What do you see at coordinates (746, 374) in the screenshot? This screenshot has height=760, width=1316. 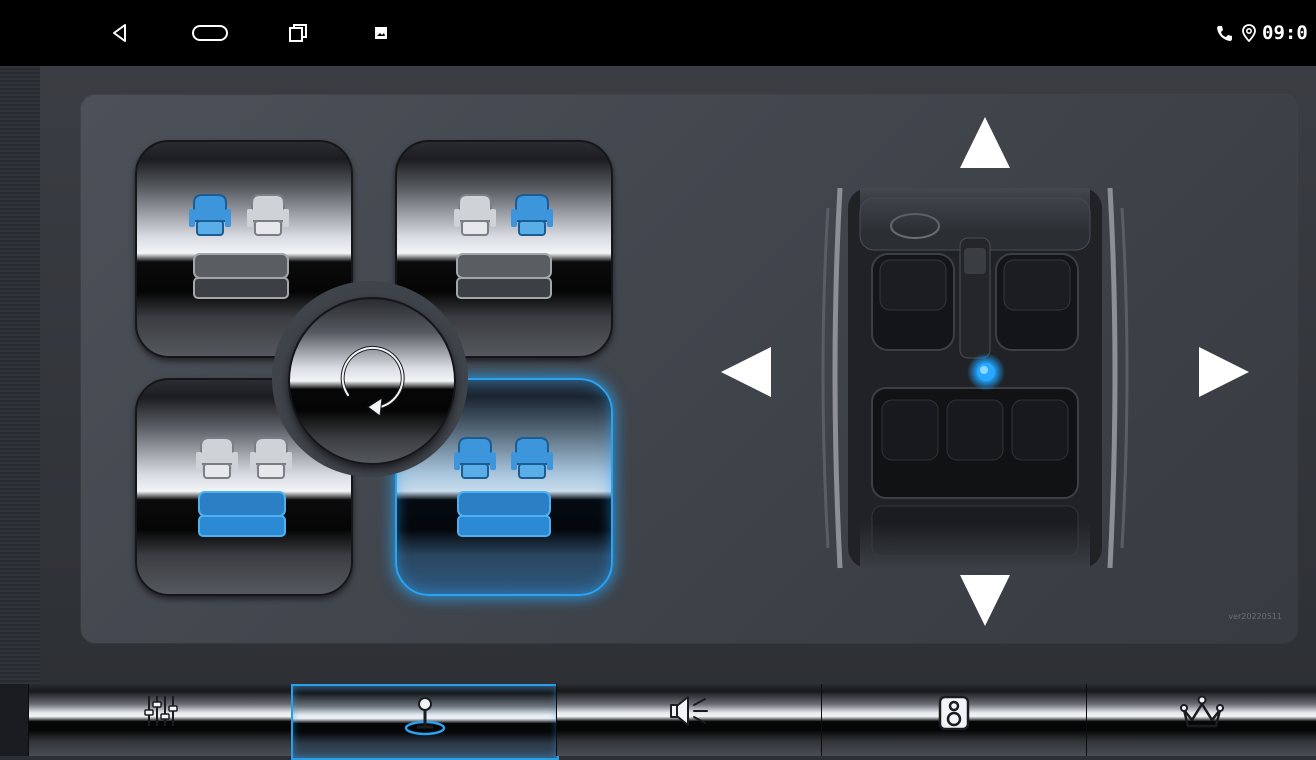 I see `arrow-left-icon` at bounding box center [746, 374].